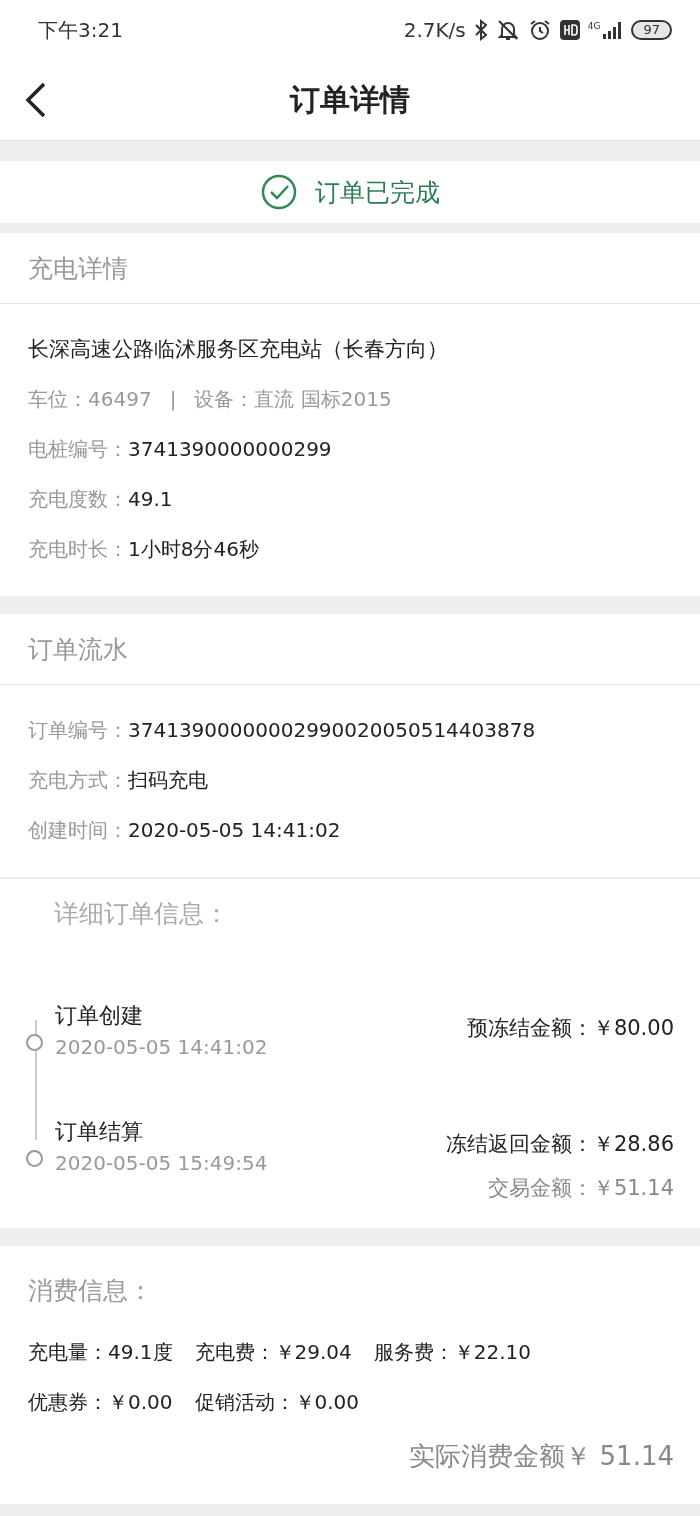  What do you see at coordinates (100, 1402) in the screenshot?
I see `fee-item: 优惠券：￥0.00` at bounding box center [100, 1402].